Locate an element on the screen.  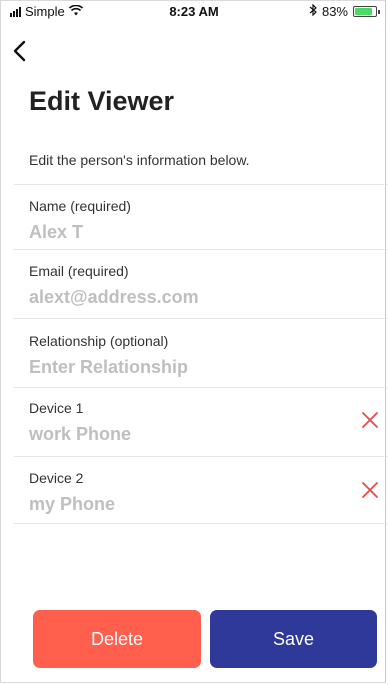
device-1-label: Device 1 is located at coordinates (56, 408).